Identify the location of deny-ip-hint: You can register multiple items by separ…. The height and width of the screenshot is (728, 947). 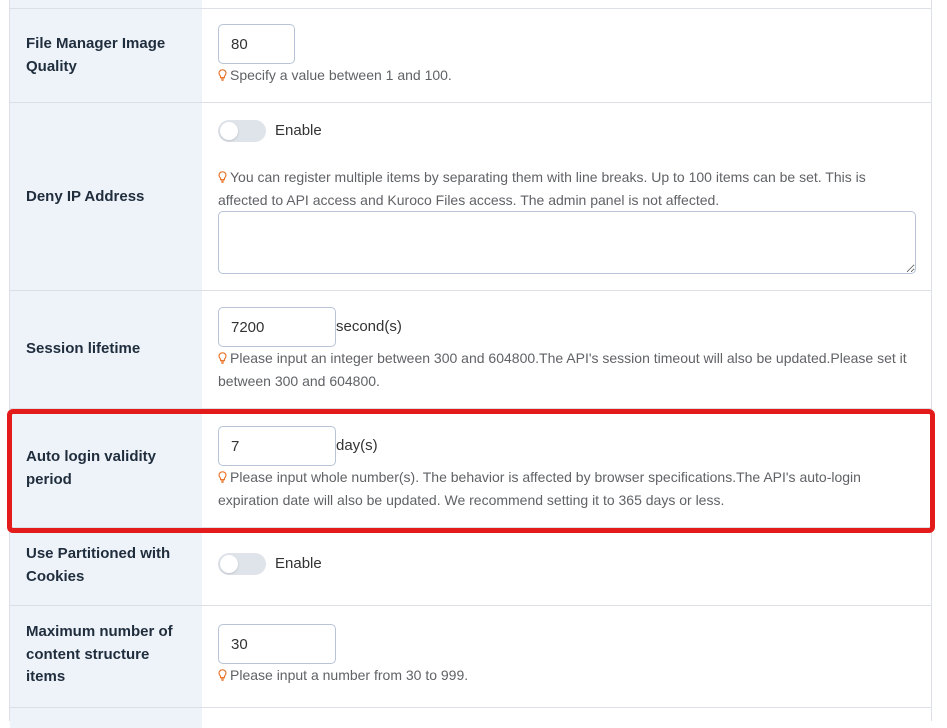
(568, 188).